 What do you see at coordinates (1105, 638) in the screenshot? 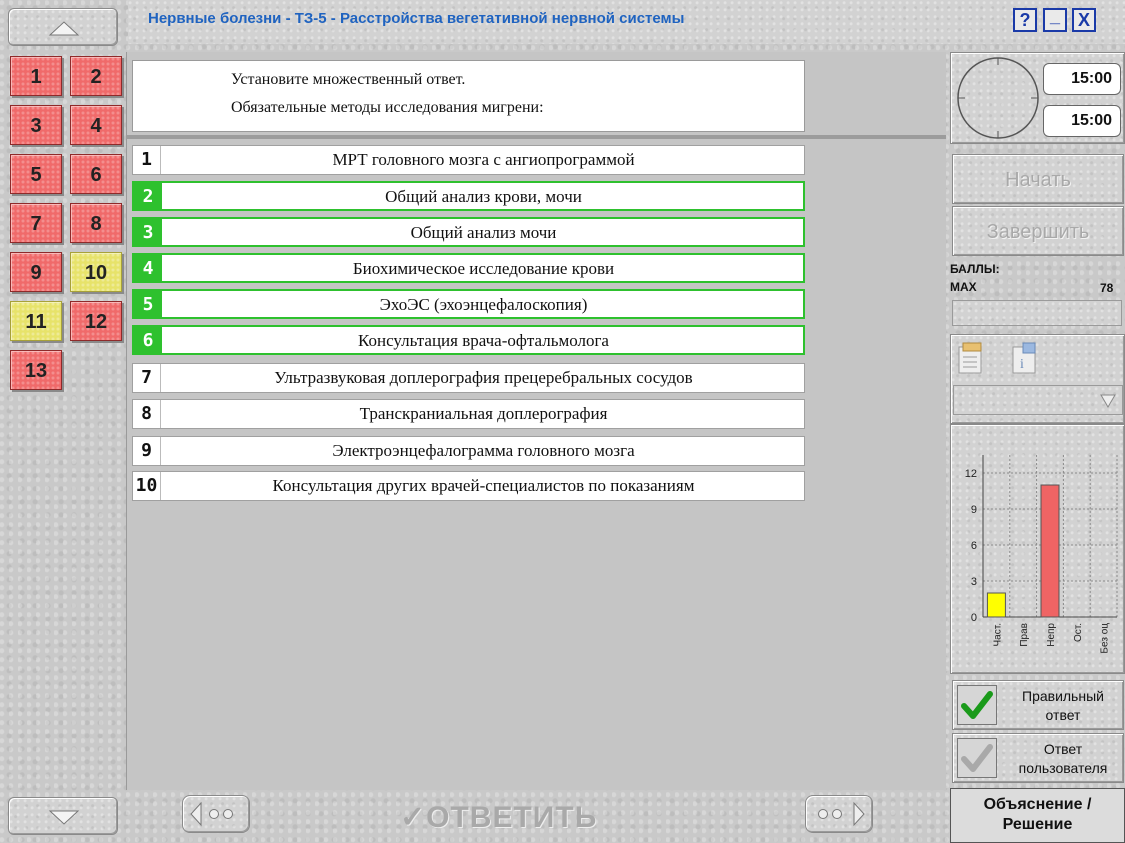
I see `chart-xtick-label: Без оц` at bounding box center [1105, 638].